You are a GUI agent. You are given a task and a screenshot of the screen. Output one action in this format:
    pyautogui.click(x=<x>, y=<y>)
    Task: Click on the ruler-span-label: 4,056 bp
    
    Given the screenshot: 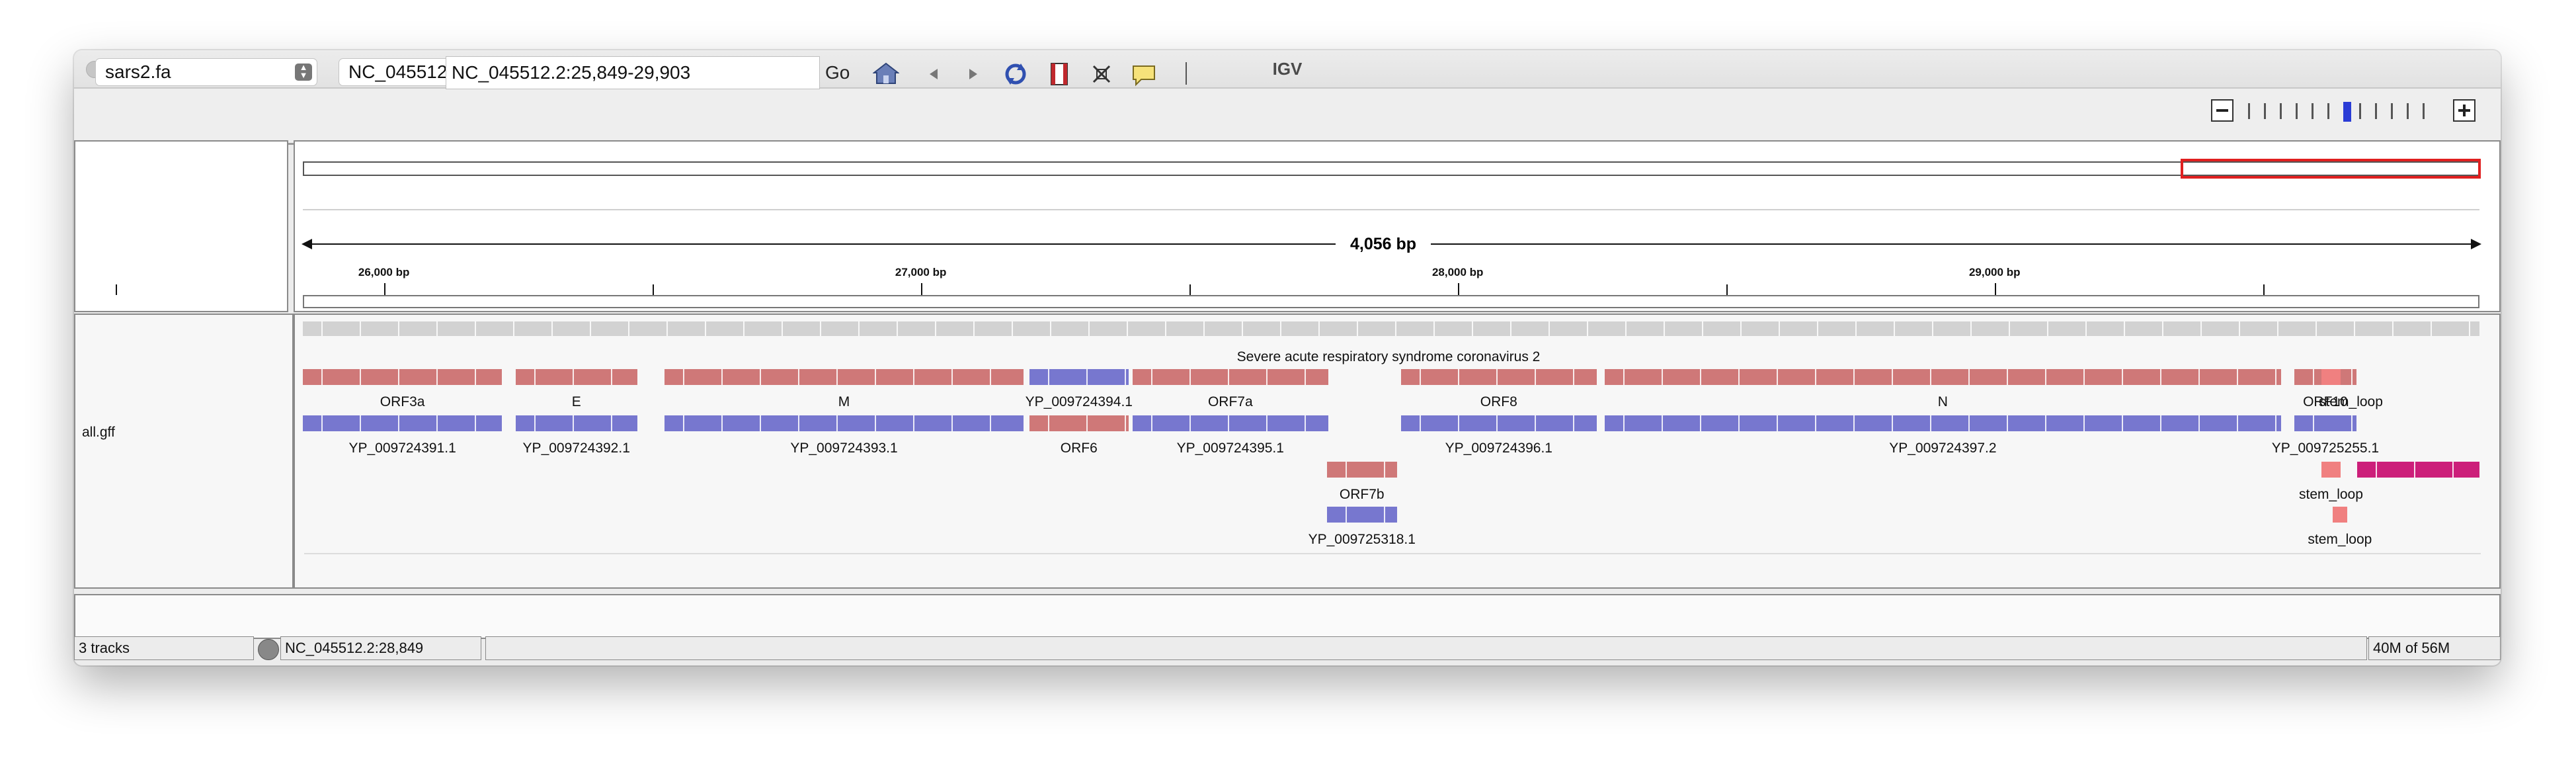 What is the action you would take?
    pyautogui.click(x=1384, y=244)
    